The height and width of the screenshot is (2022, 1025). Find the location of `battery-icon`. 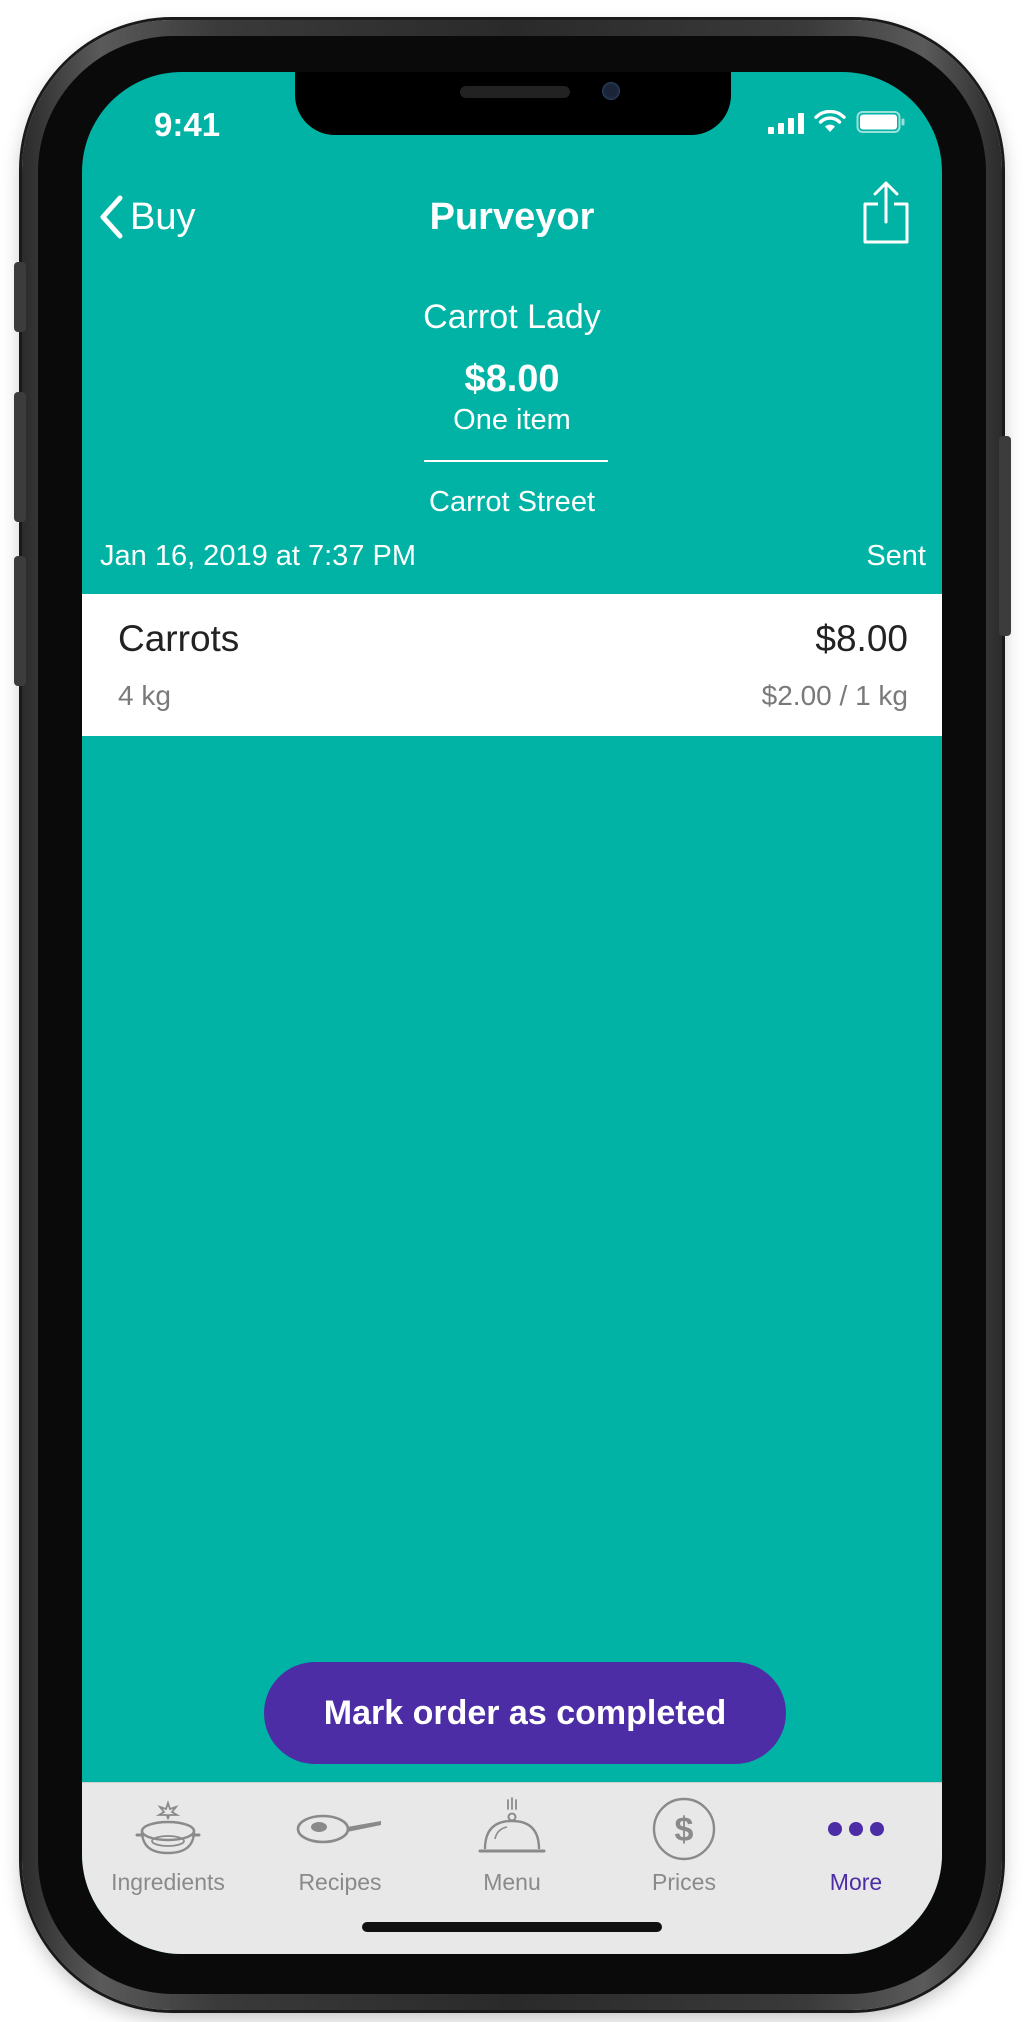

battery-icon is located at coordinates (880, 122).